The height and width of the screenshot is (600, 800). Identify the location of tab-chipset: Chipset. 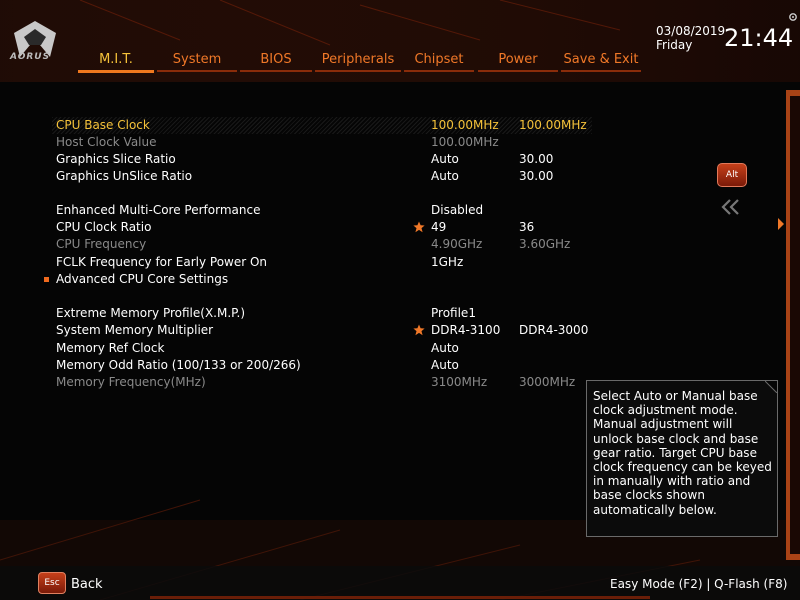
(439, 61).